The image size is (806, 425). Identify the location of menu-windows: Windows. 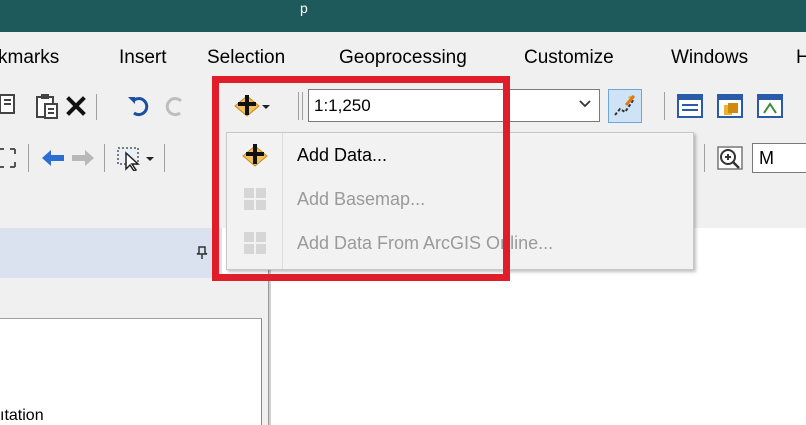
(709, 58).